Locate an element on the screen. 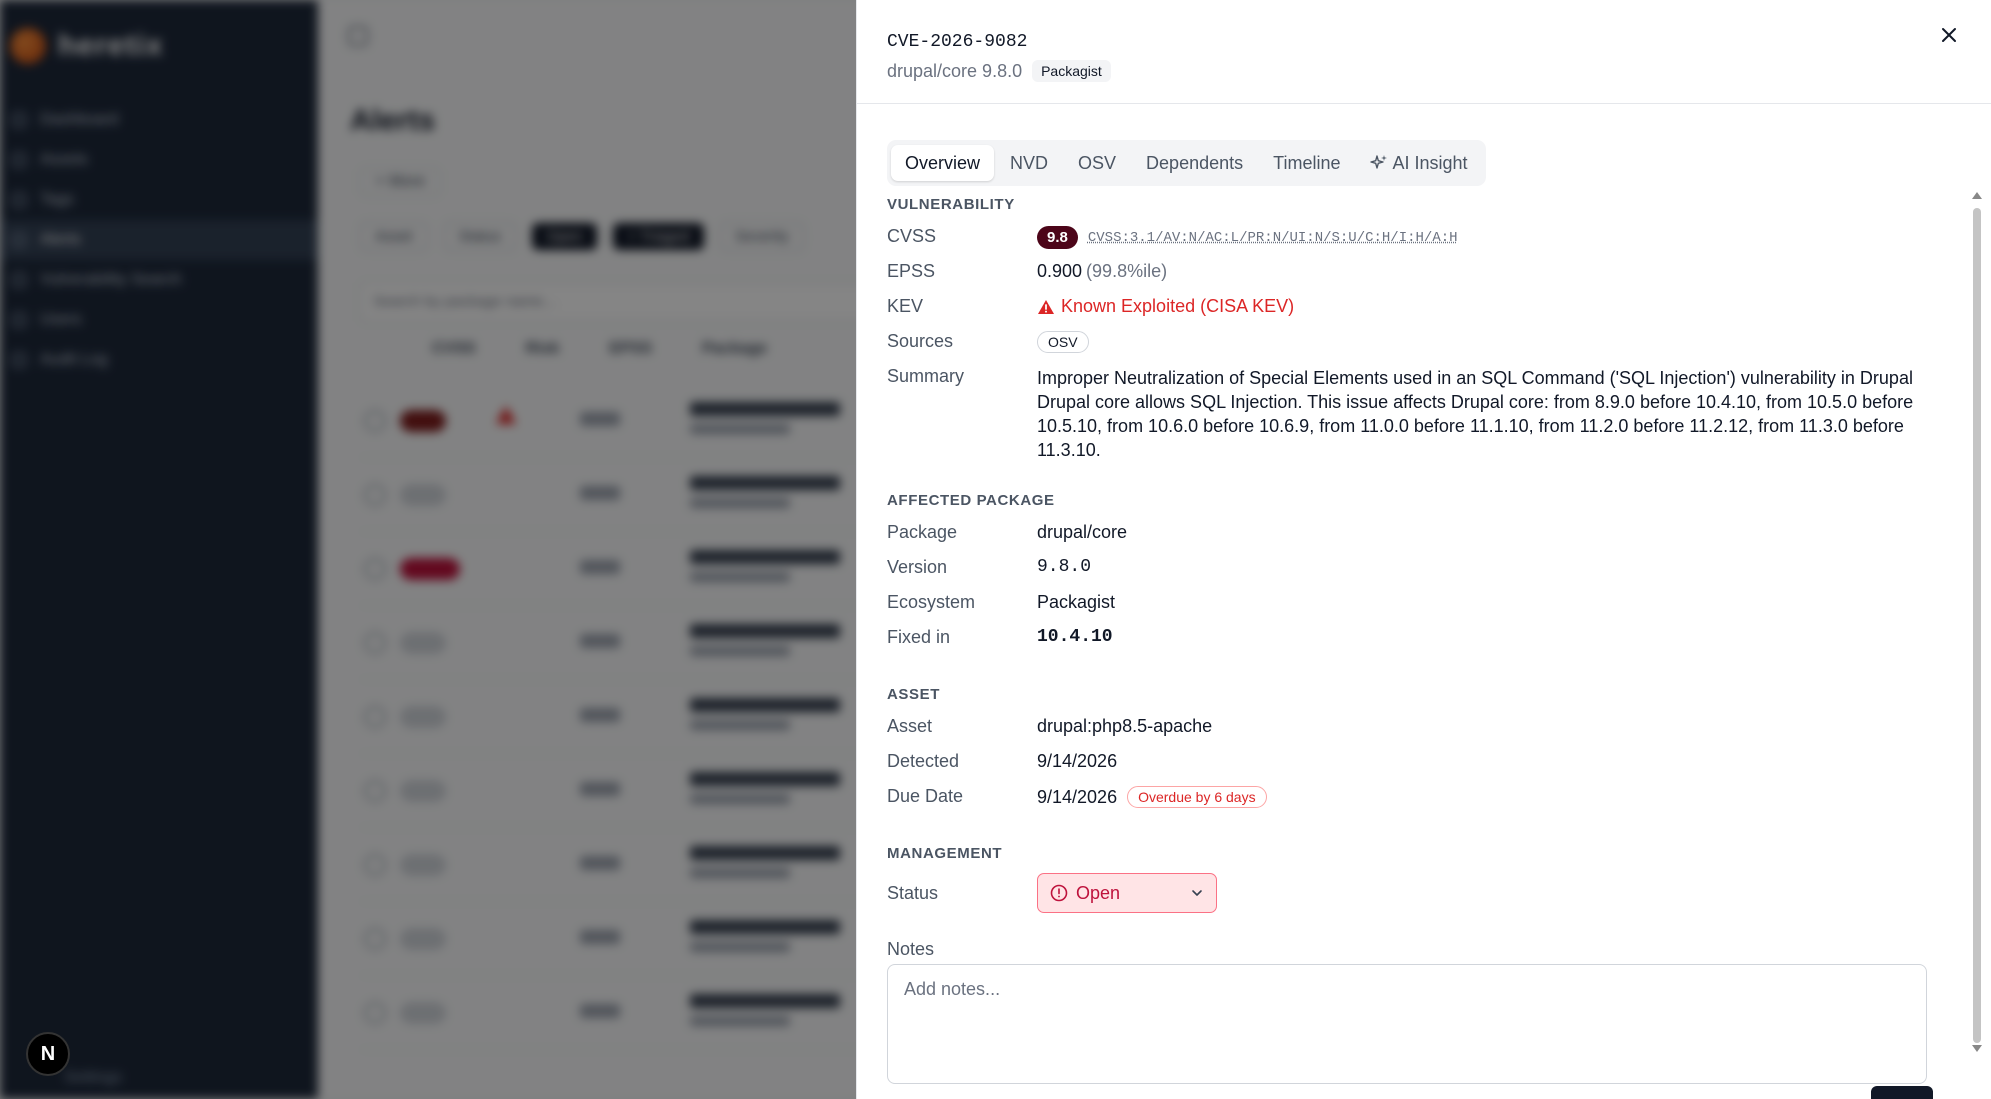  tab-ai-insight: AI Insight is located at coordinates (1418, 163).